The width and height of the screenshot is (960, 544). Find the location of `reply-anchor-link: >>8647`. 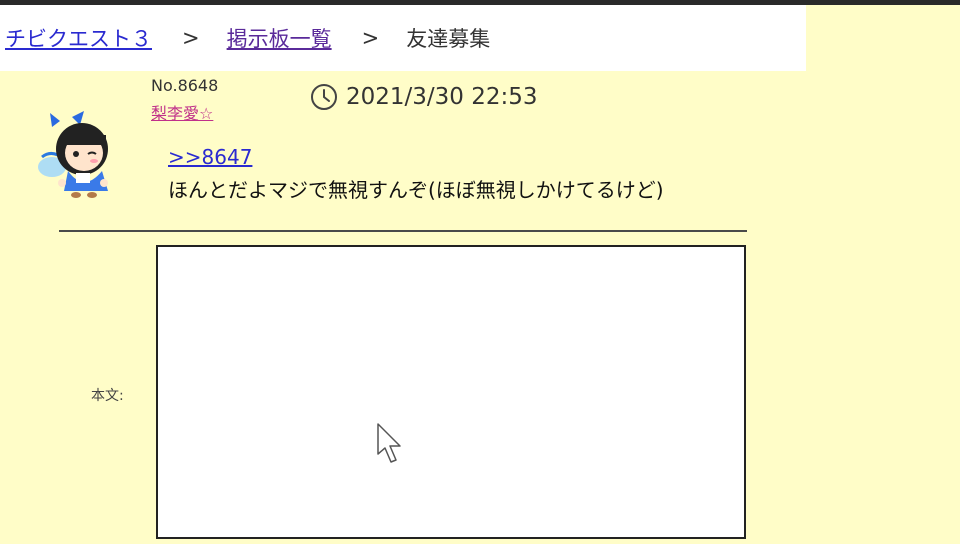

reply-anchor-link: >>8647 is located at coordinates (210, 157).